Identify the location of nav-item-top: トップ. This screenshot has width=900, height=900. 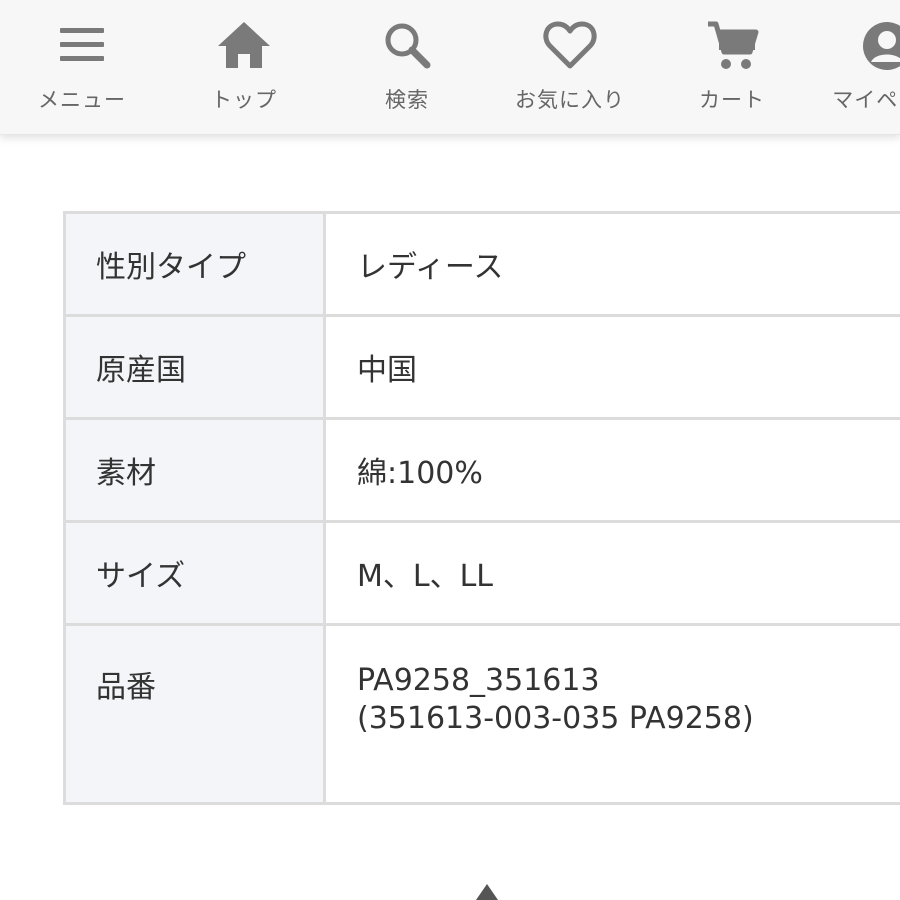
(244, 67).